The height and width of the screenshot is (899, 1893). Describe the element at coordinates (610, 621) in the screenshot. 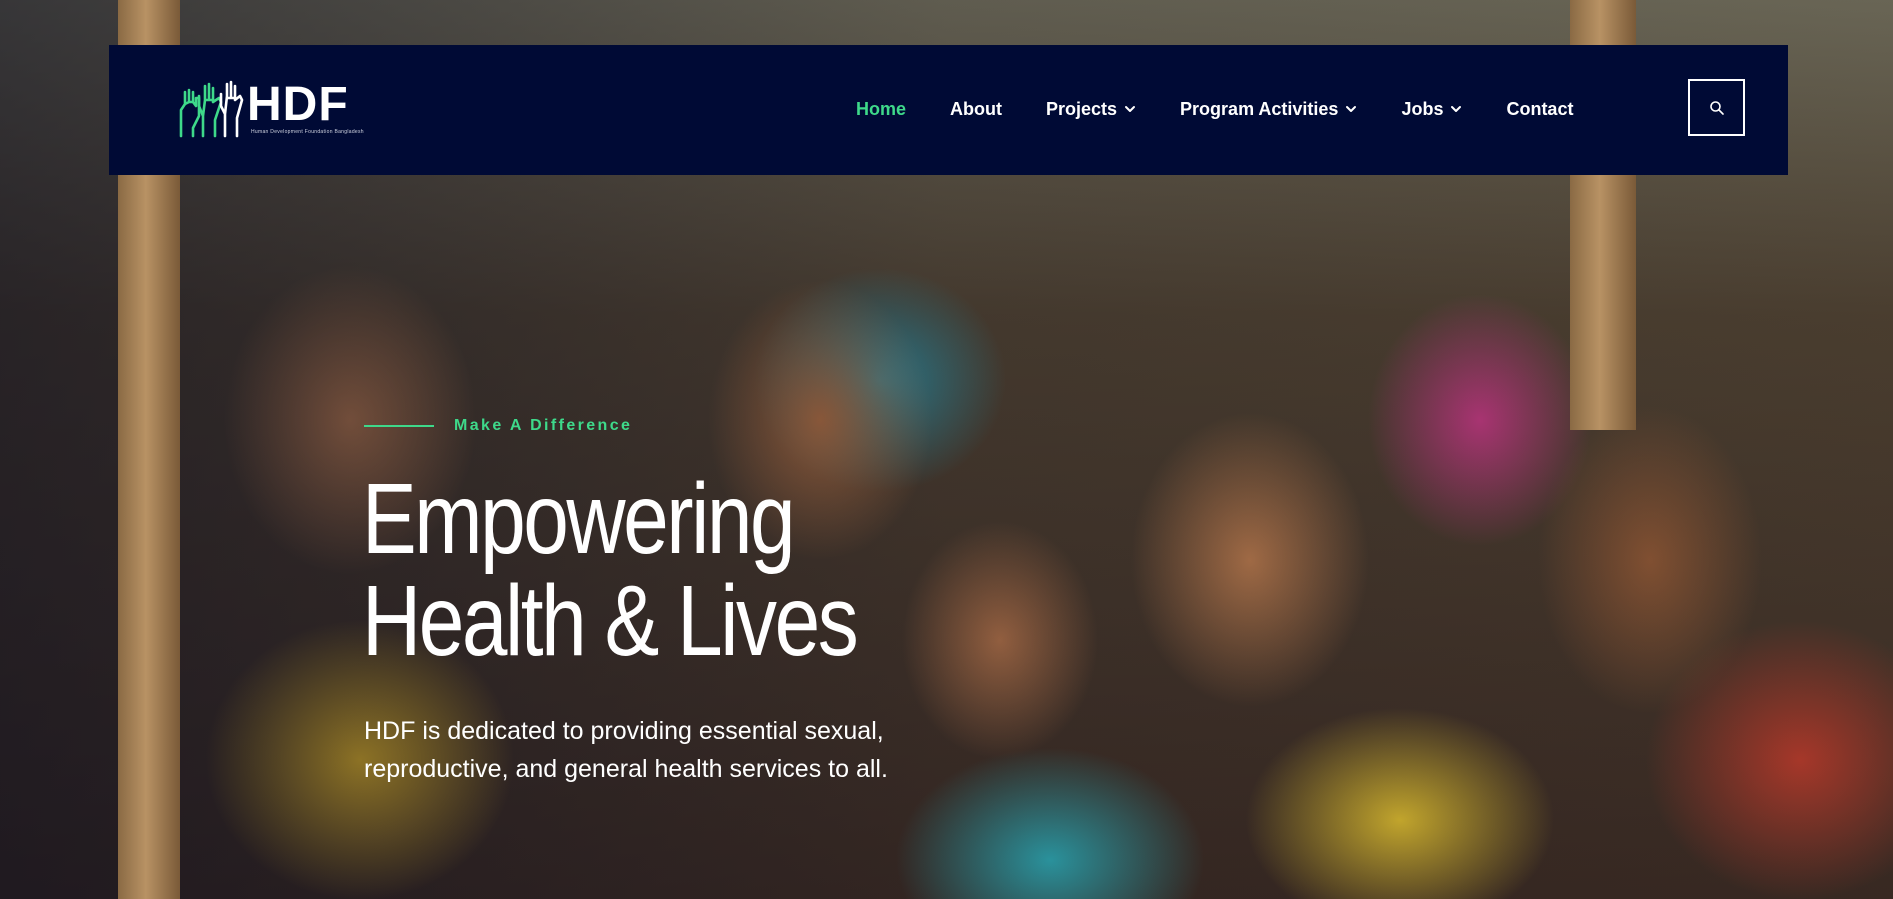

I see `headline-line-2: Health & Lives` at that location.